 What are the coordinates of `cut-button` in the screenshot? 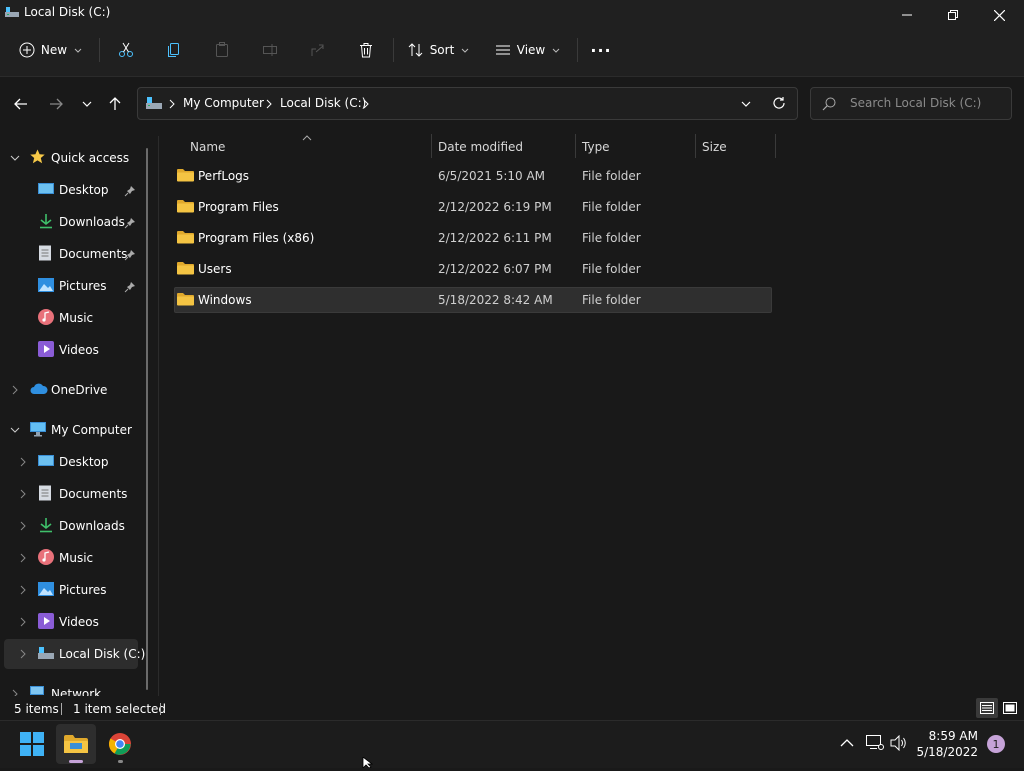 It's located at (126, 50).